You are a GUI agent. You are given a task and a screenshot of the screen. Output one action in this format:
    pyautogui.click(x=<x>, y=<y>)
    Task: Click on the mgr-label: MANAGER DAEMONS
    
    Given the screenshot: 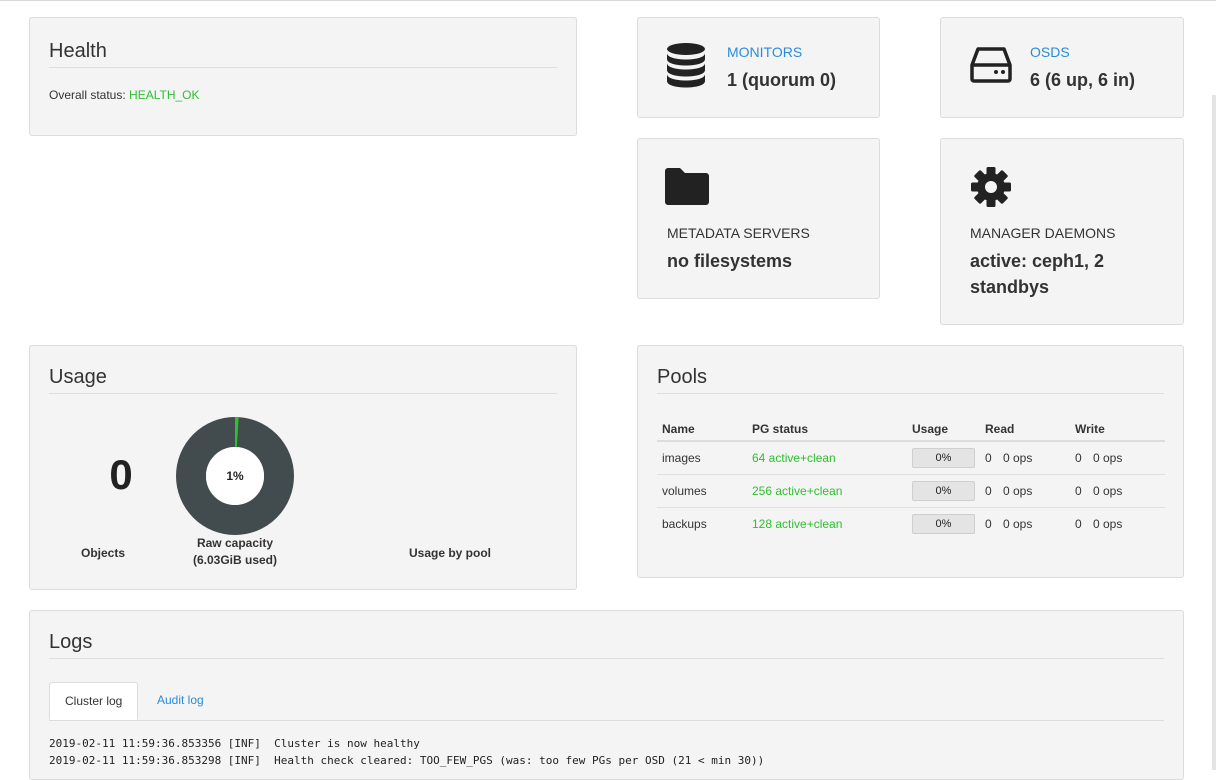 What is the action you would take?
    pyautogui.click(x=1042, y=233)
    